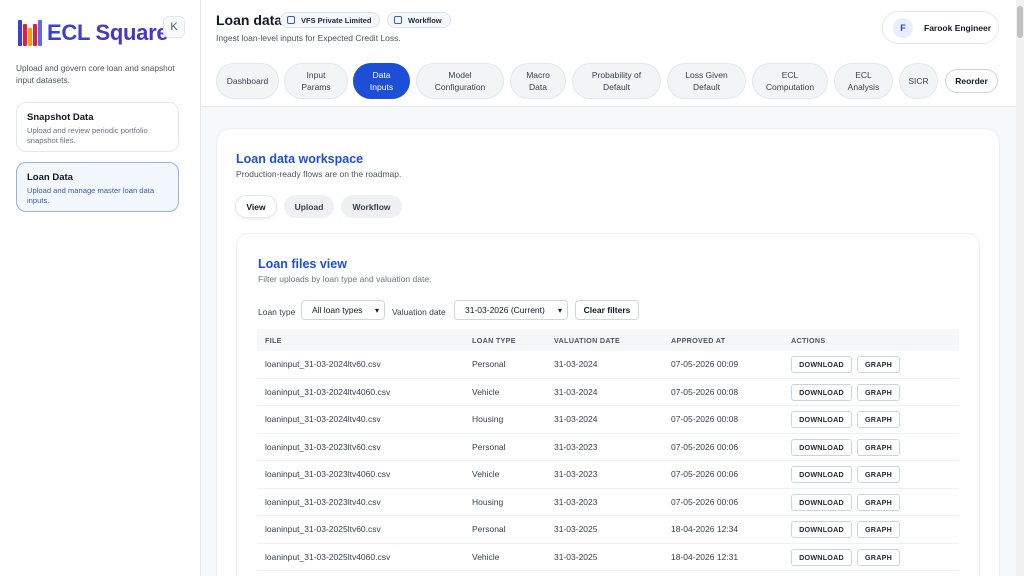 This screenshot has height=576, width=1024. Describe the element at coordinates (60, 117) in the screenshot. I see `sidebar-item-title: Snapshot Data` at that location.